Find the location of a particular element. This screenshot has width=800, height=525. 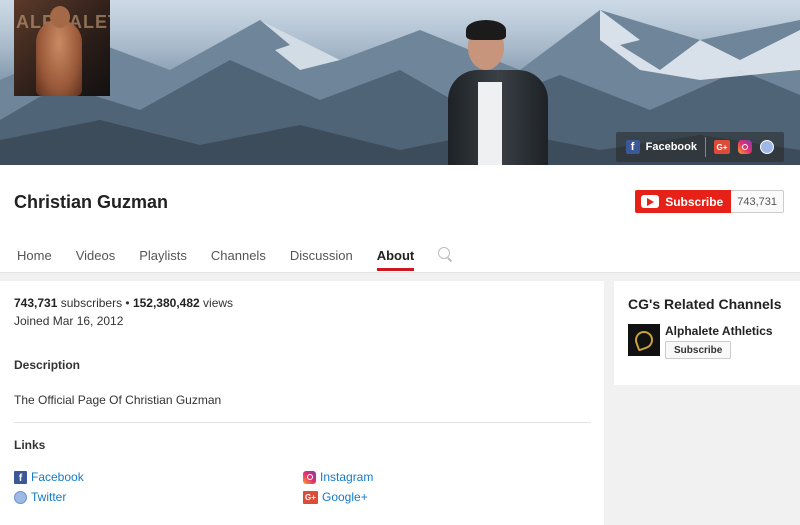

subscribe-group: Subscribe 743,731 is located at coordinates (709, 201).